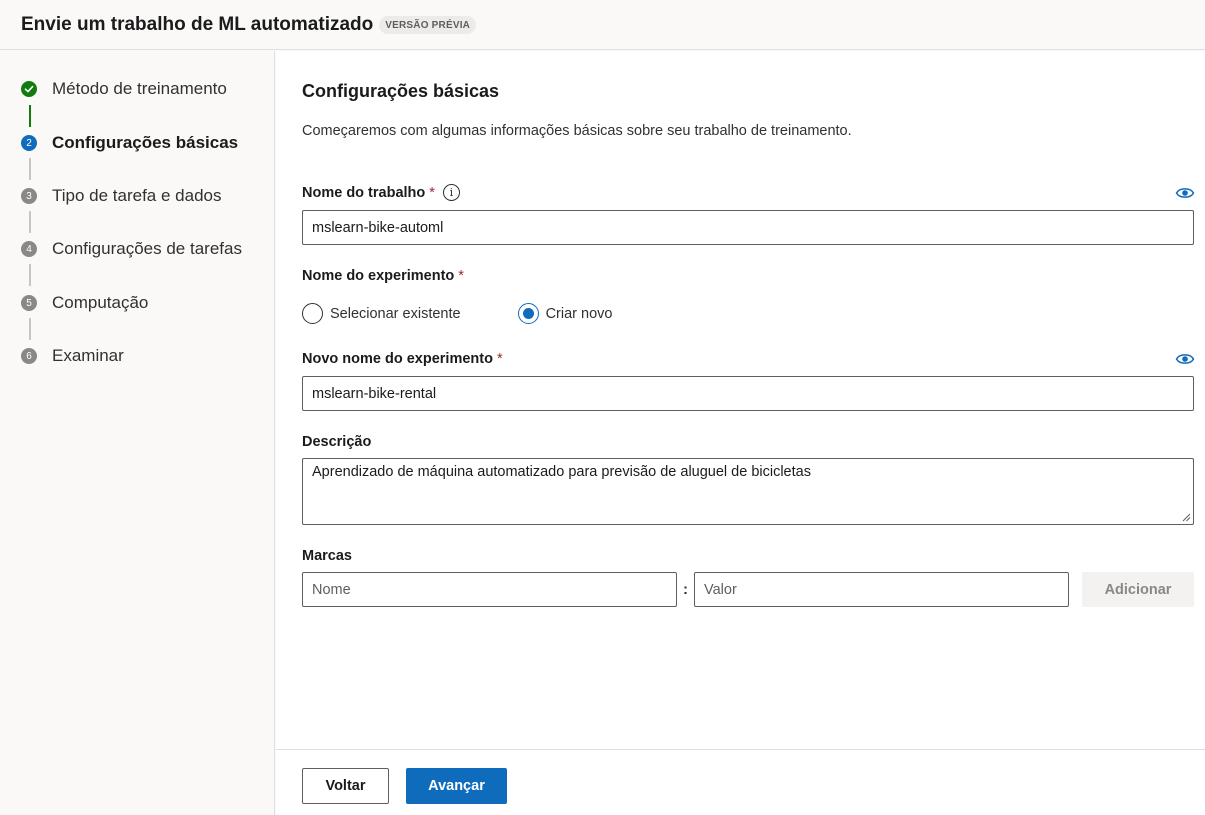 The height and width of the screenshot is (815, 1205). Describe the element at coordinates (456, 786) in the screenshot. I see `next-button: Avançar` at that location.